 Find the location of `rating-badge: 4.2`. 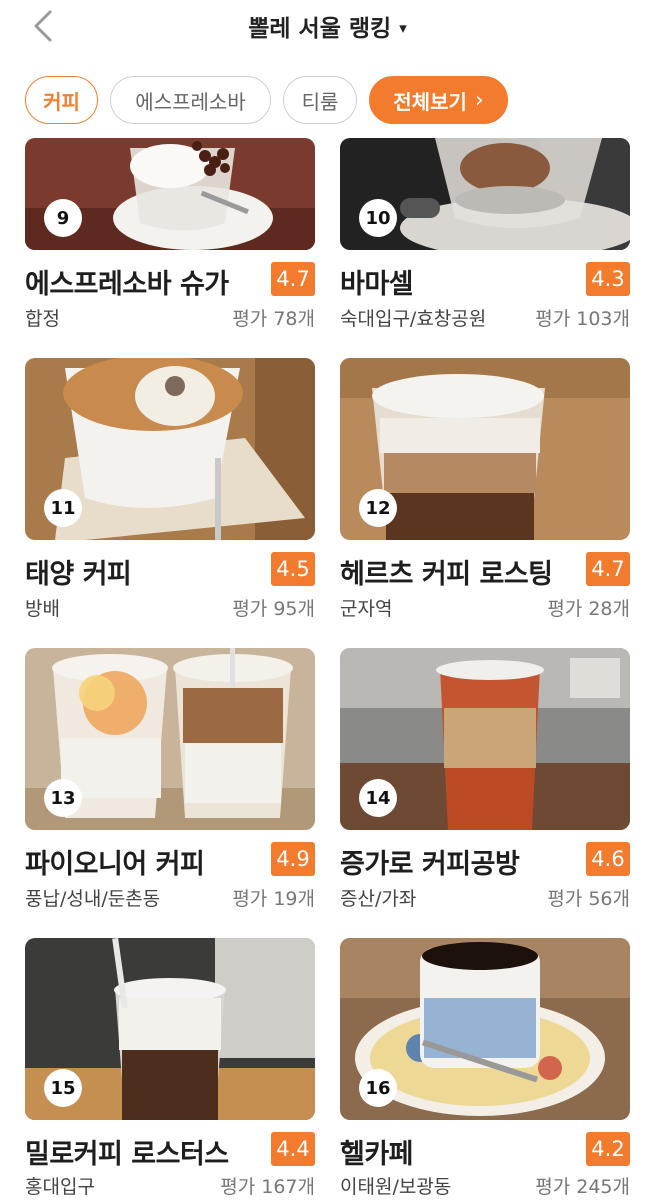

rating-badge: 4.2 is located at coordinates (608, 1149).